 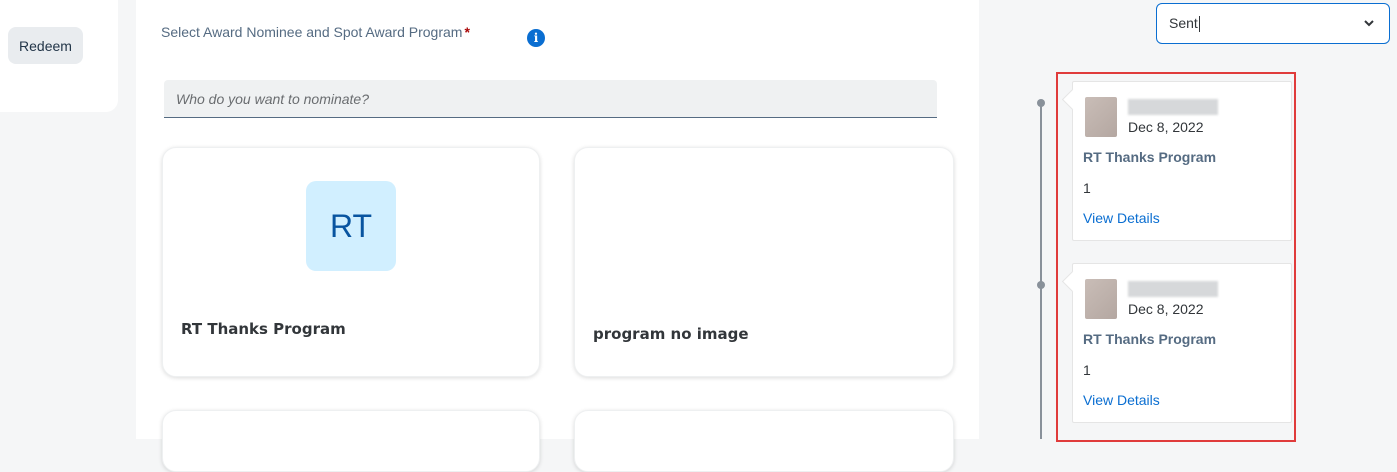 I want to click on info-icon: i, so click(x=536, y=38).